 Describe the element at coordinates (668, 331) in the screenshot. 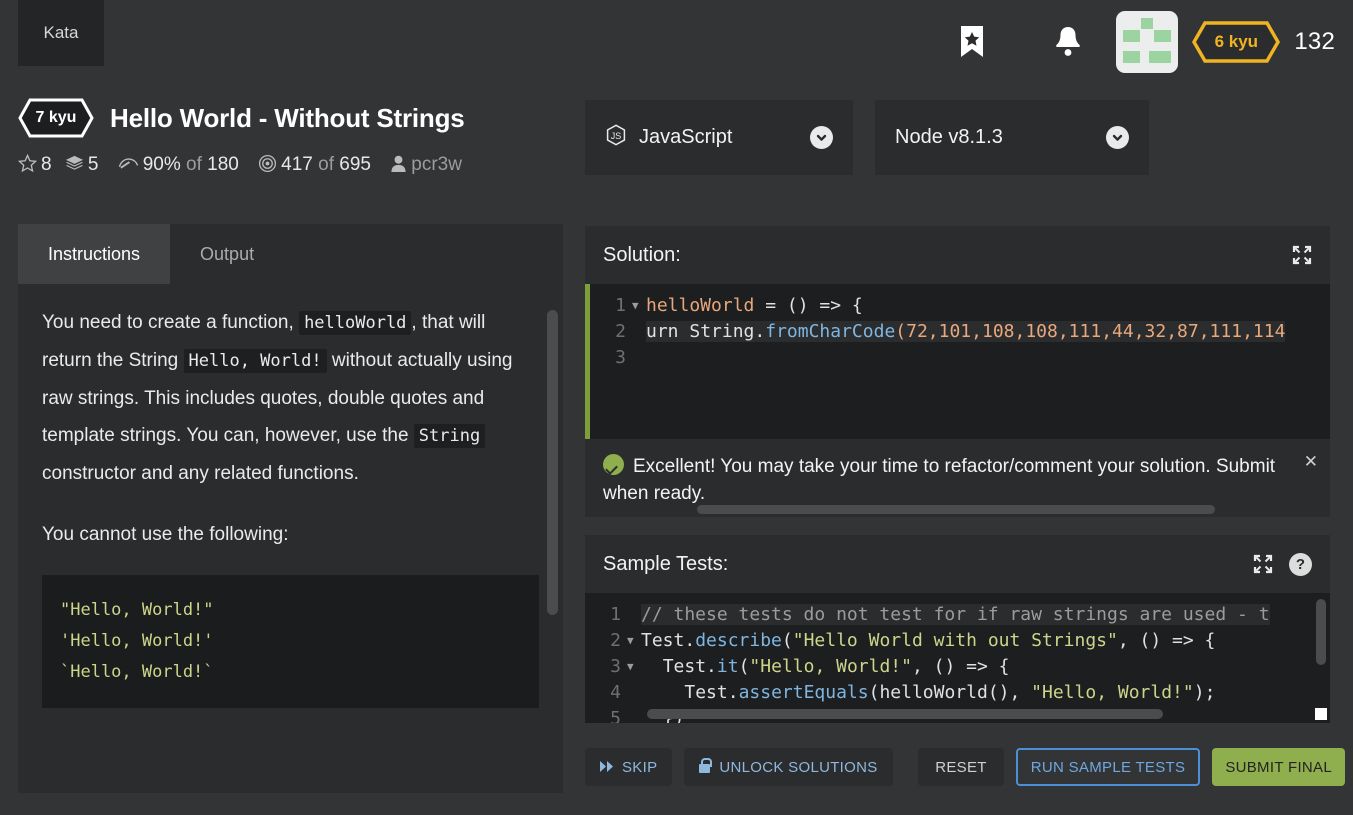

I see `code-token-a: urn` at that location.